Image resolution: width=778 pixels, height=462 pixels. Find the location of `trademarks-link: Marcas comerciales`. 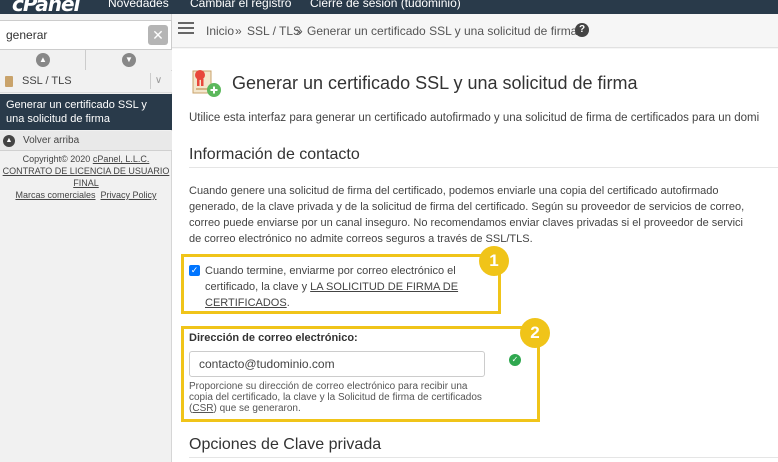

trademarks-link: Marcas comerciales is located at coordinates (55, 195).